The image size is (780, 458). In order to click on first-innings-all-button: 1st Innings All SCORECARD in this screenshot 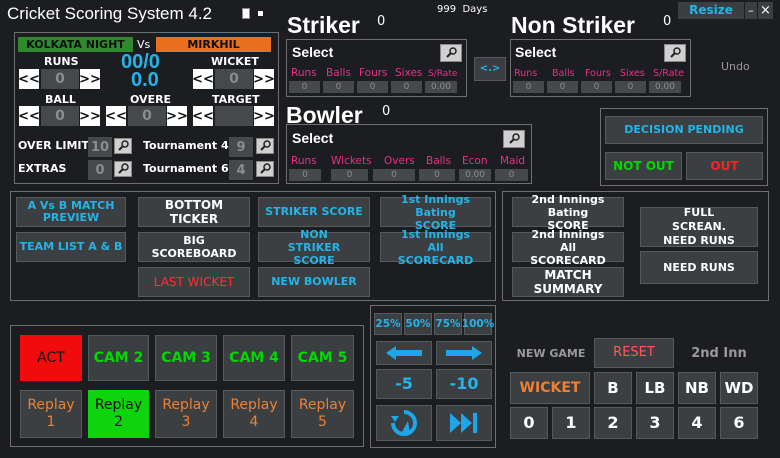, I will do `click(435, 247)`.